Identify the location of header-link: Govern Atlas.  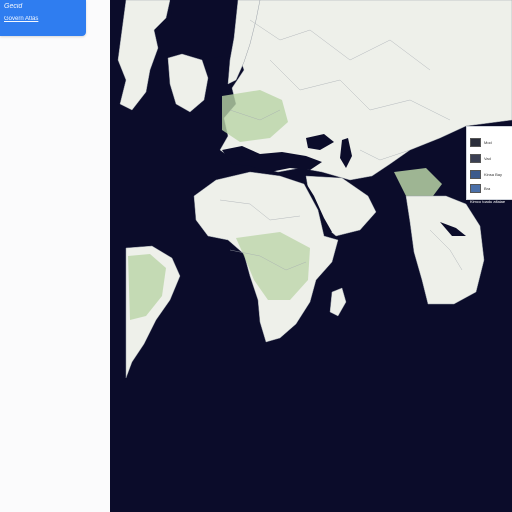
(21, 19).